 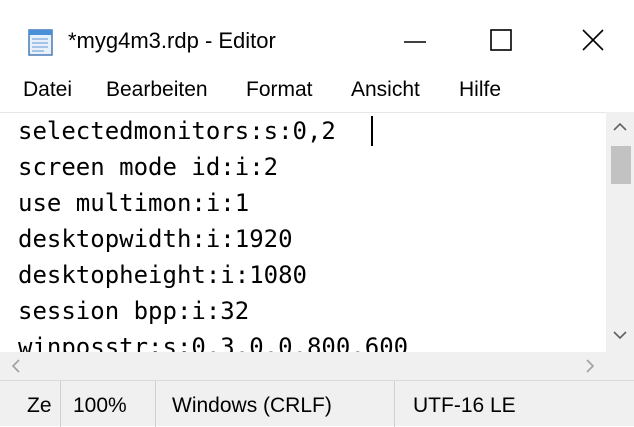 I want to click on editor-line: desktopwidth:i:1920, so click(x=155, y=239).